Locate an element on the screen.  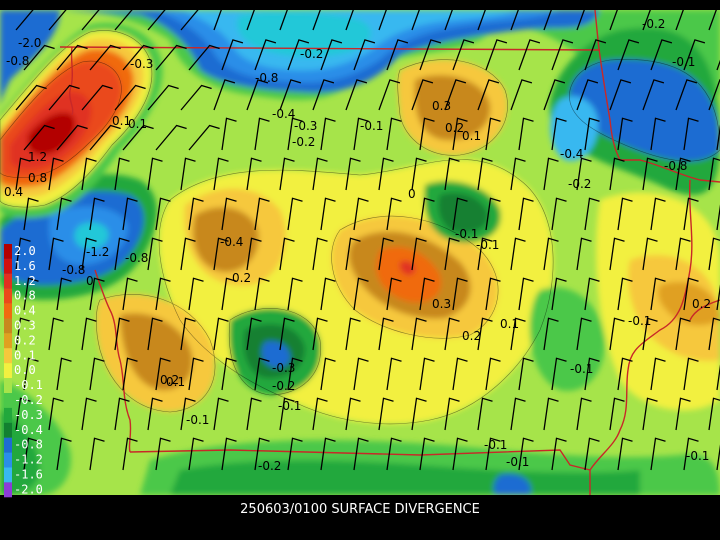
legend-label: 0.4 is located at coordinates (25, 311).